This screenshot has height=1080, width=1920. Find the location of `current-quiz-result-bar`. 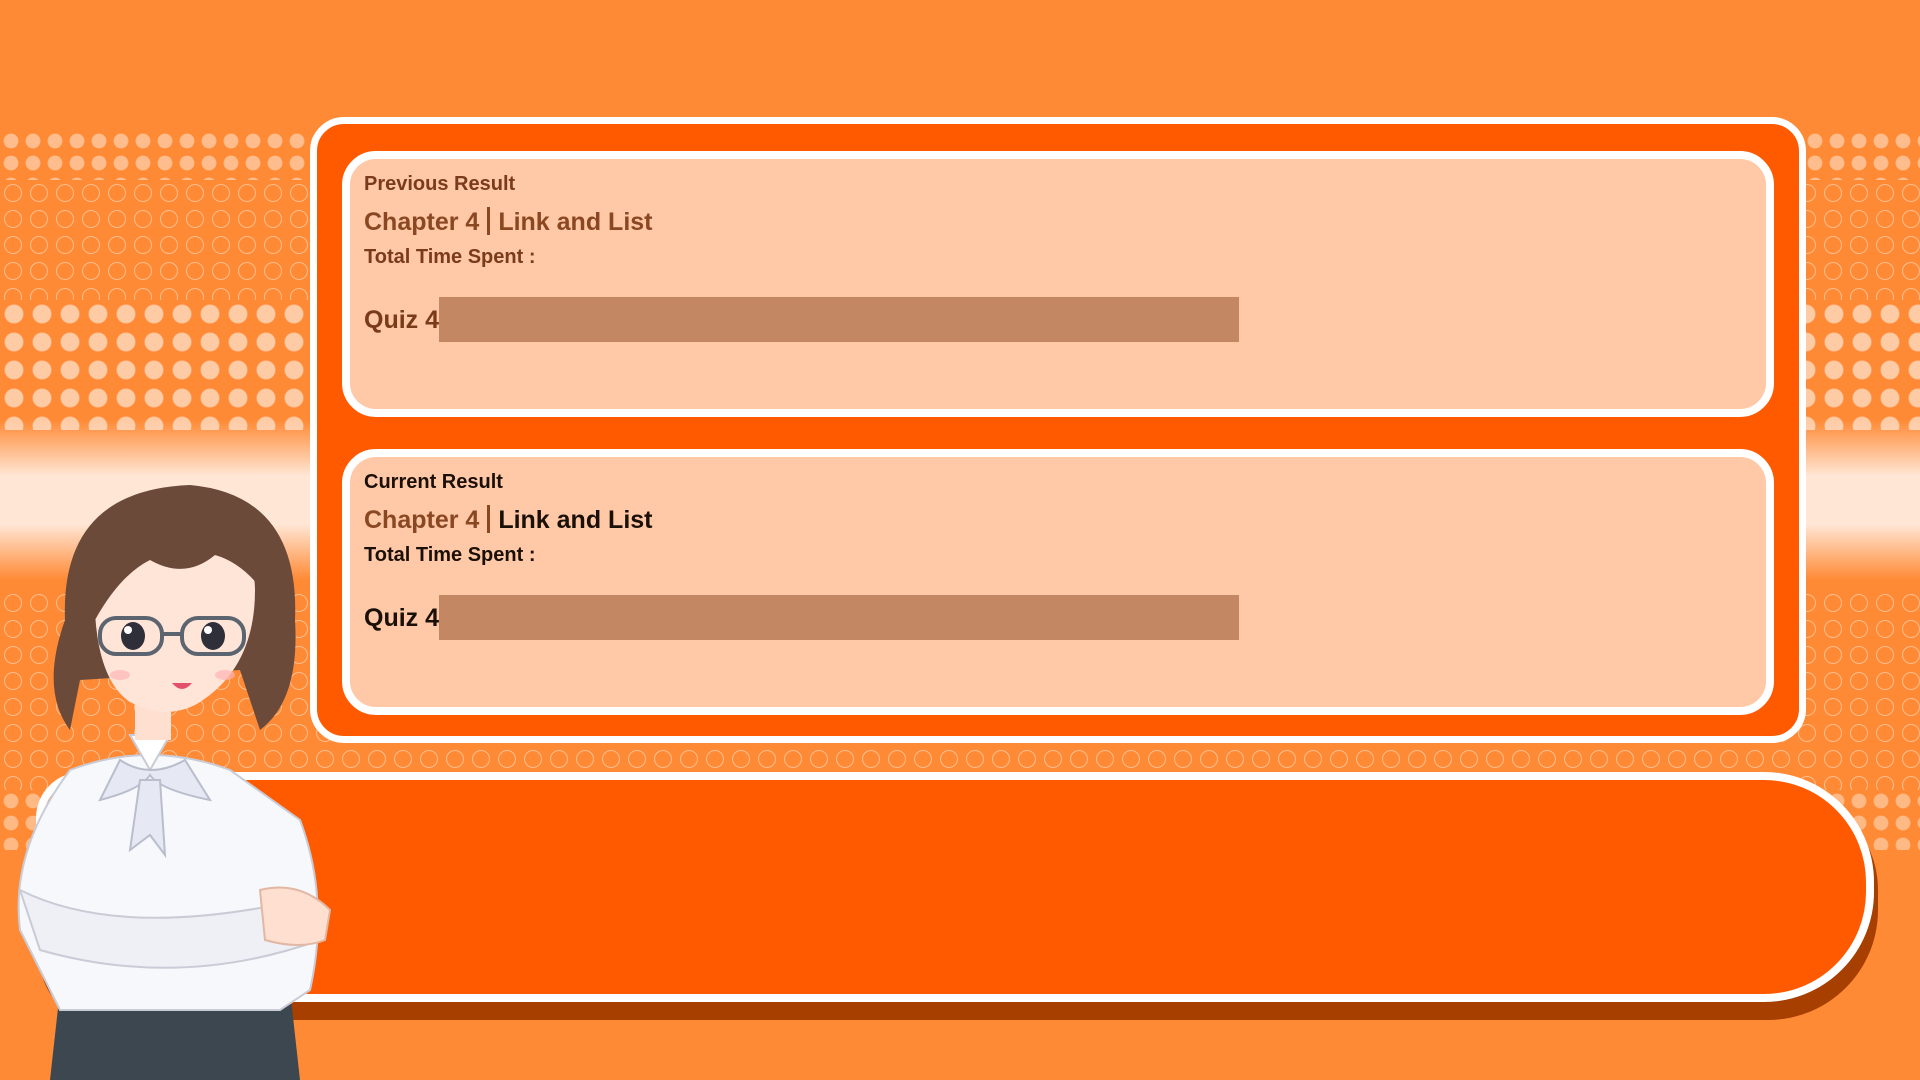

current-quiz-result-bar is located at coordinates (839, 617).